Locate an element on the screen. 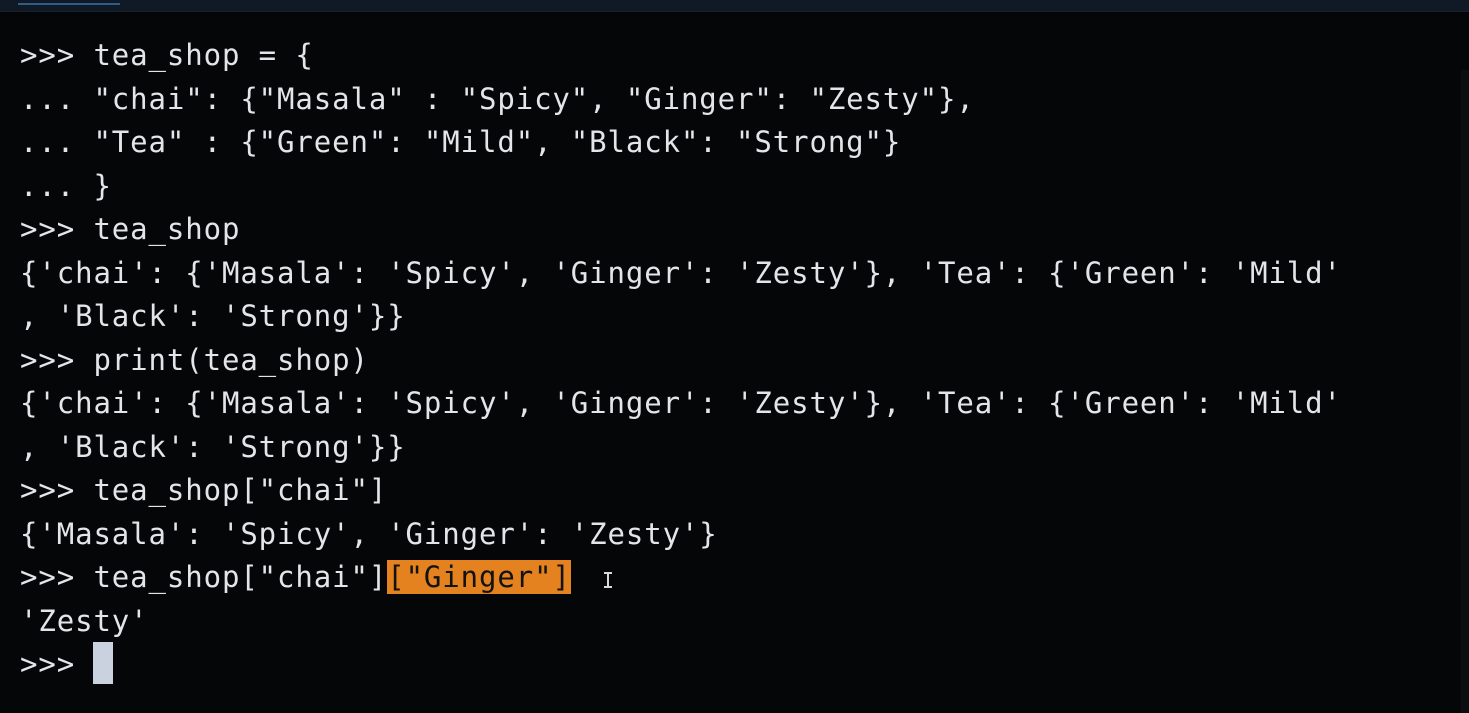 This screenshot has width=1469, height=713. repl-line: >>> tea_shop["chai"] is located at coordinates (204, 490).